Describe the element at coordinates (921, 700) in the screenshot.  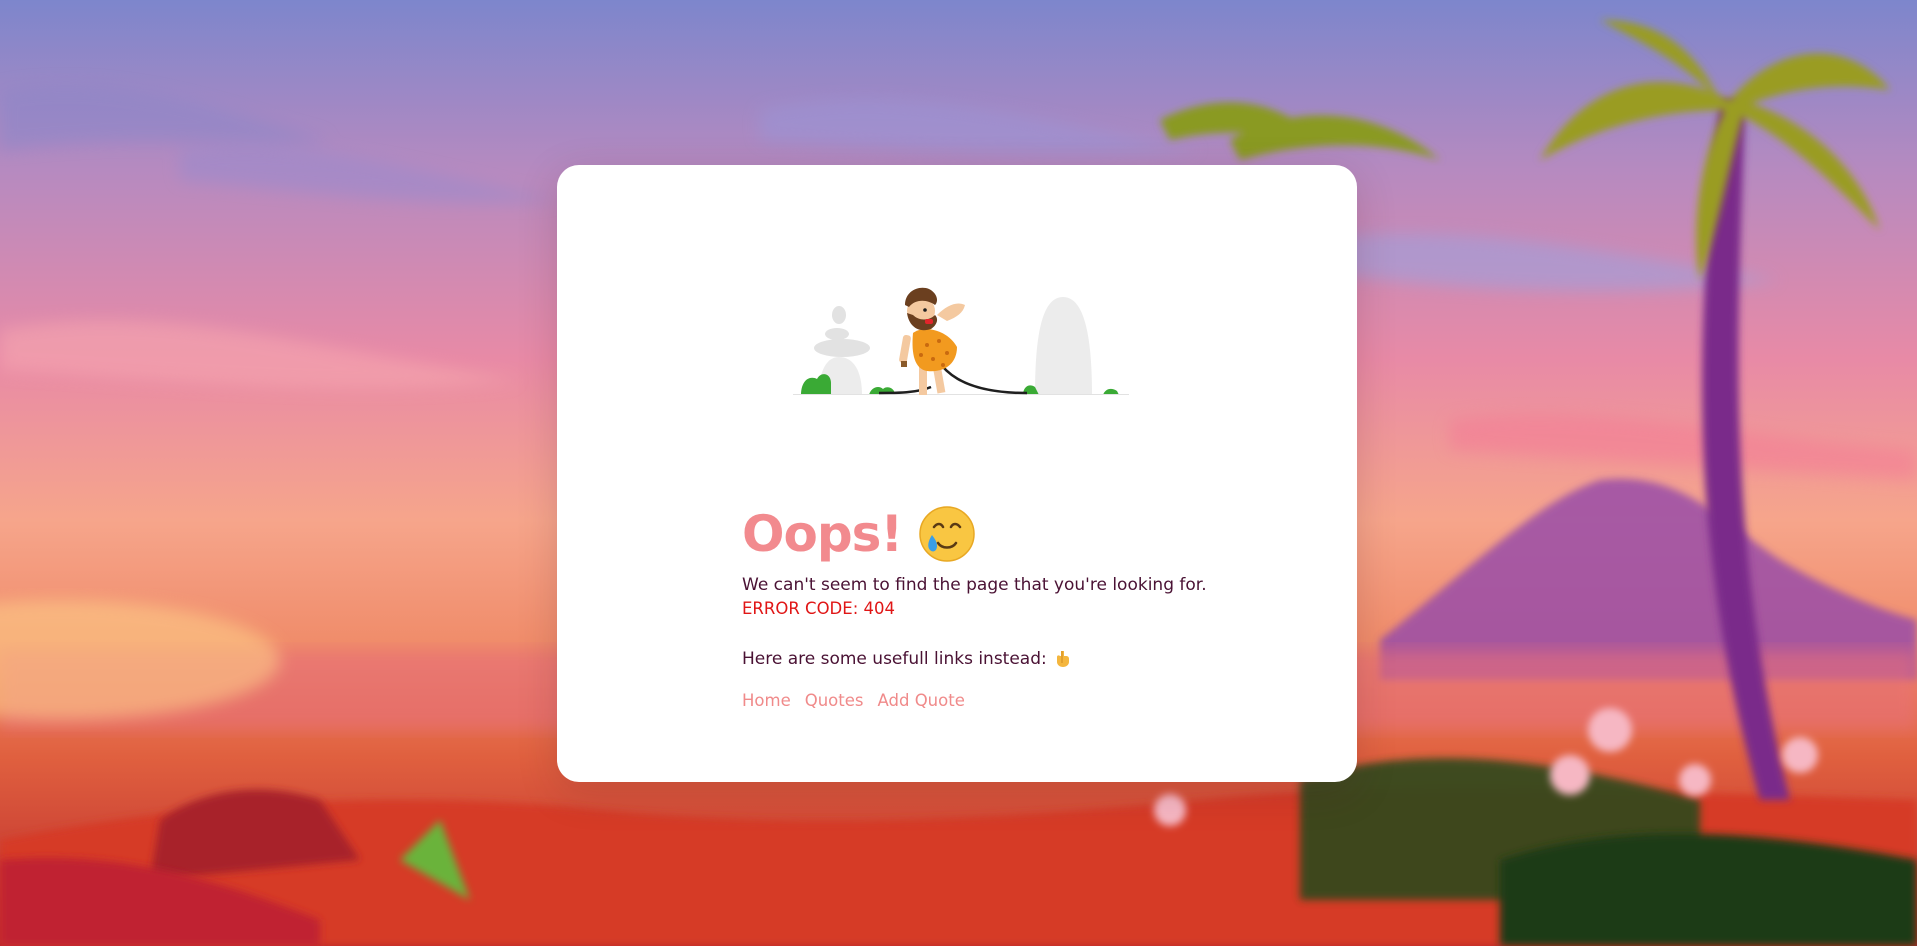
I see `link-add-quote: Add Quote` at that location.